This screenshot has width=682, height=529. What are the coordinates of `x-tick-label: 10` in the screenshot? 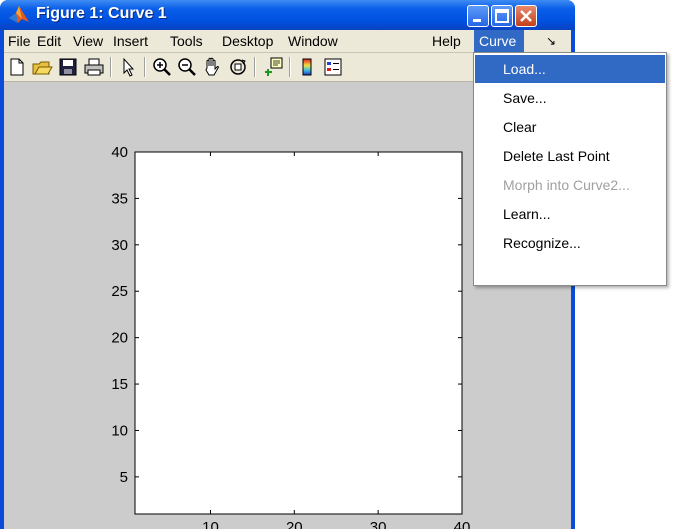 It's located at (210, 524).